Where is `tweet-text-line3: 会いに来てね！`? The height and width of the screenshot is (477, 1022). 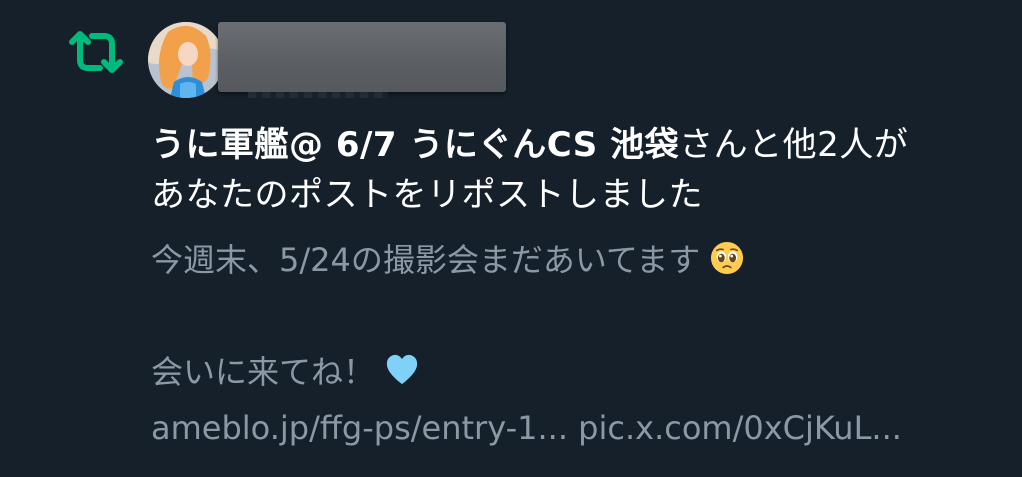 tweet-text-line3: 会いに来てね！ is located at coordinates (263, 372).